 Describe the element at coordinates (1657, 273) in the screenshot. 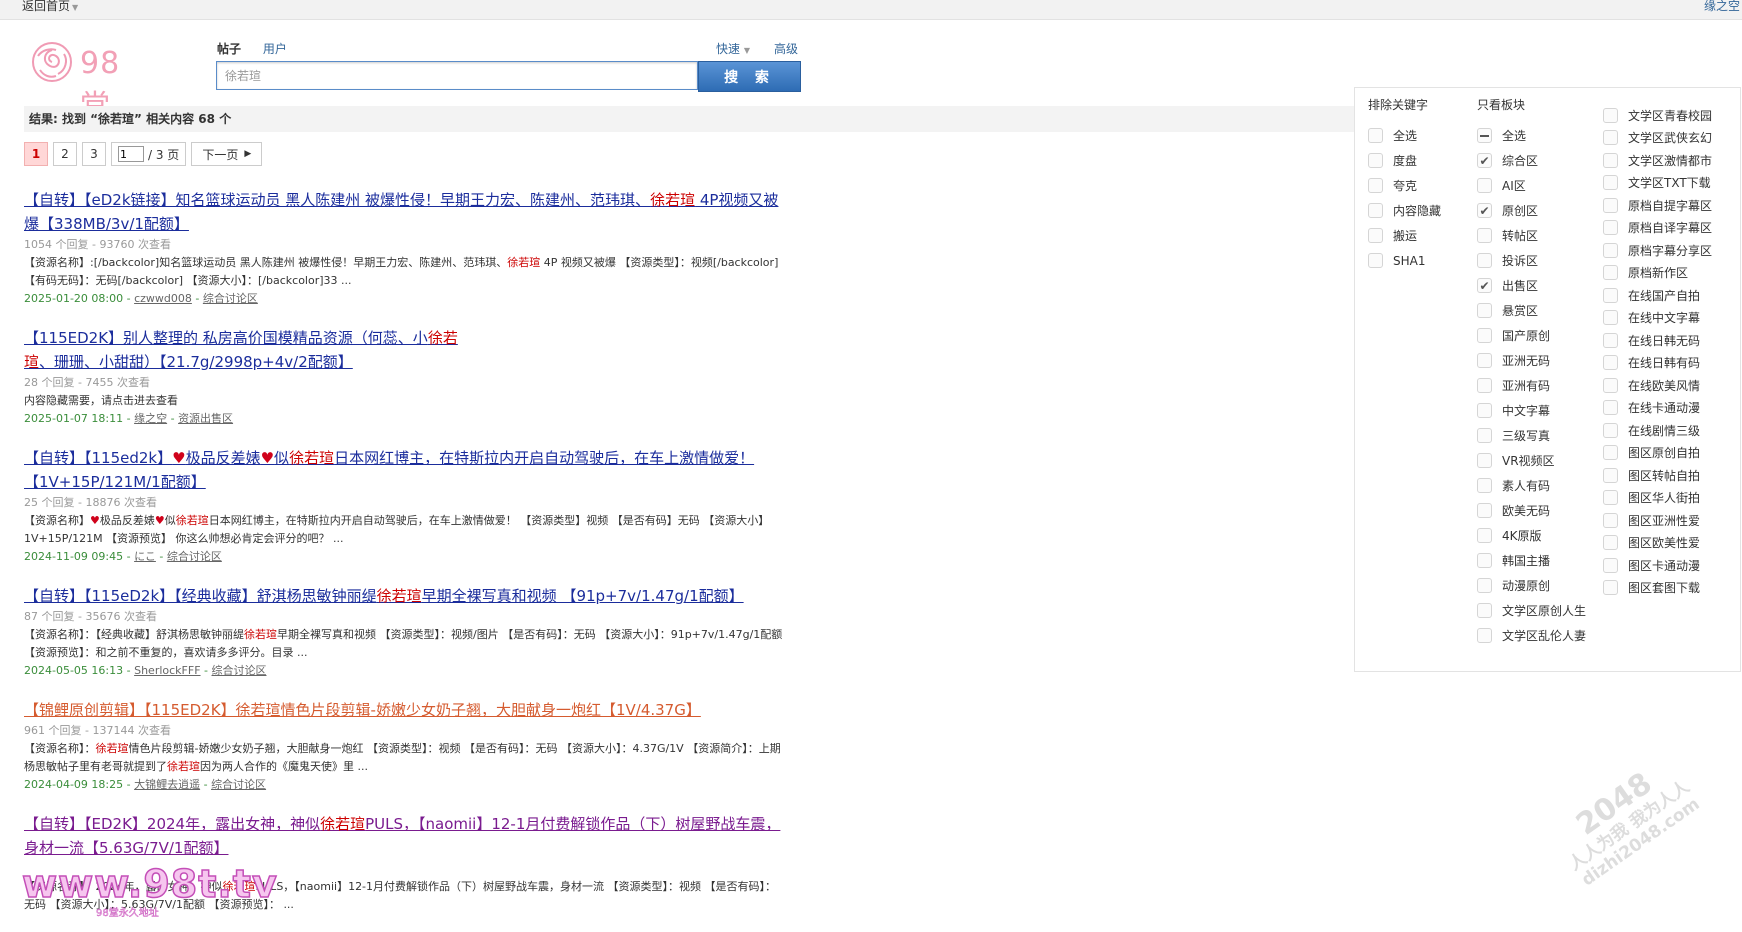

I see `filter-option: 原档新作区` at that location.